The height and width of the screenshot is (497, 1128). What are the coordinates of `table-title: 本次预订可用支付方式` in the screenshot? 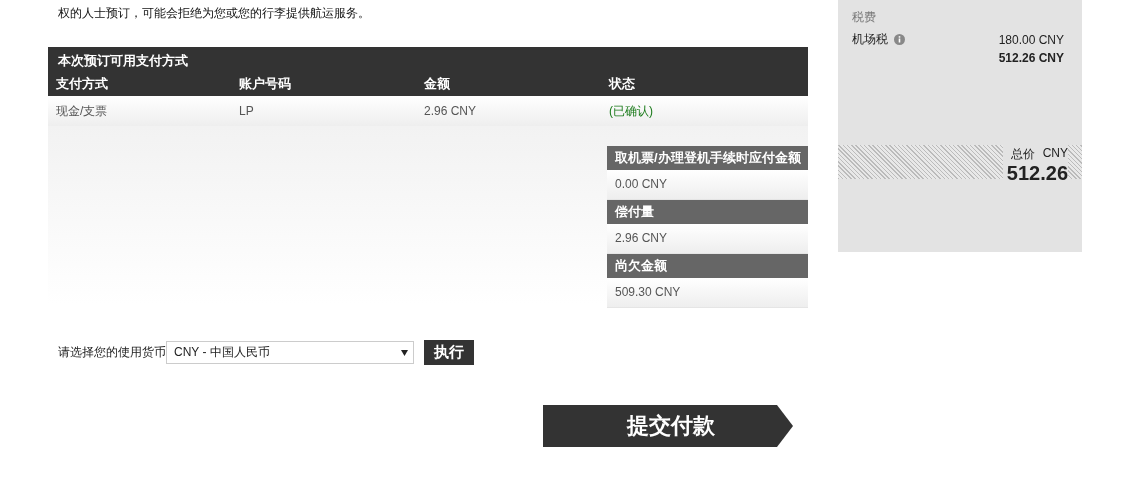 It's located at (428, 59).